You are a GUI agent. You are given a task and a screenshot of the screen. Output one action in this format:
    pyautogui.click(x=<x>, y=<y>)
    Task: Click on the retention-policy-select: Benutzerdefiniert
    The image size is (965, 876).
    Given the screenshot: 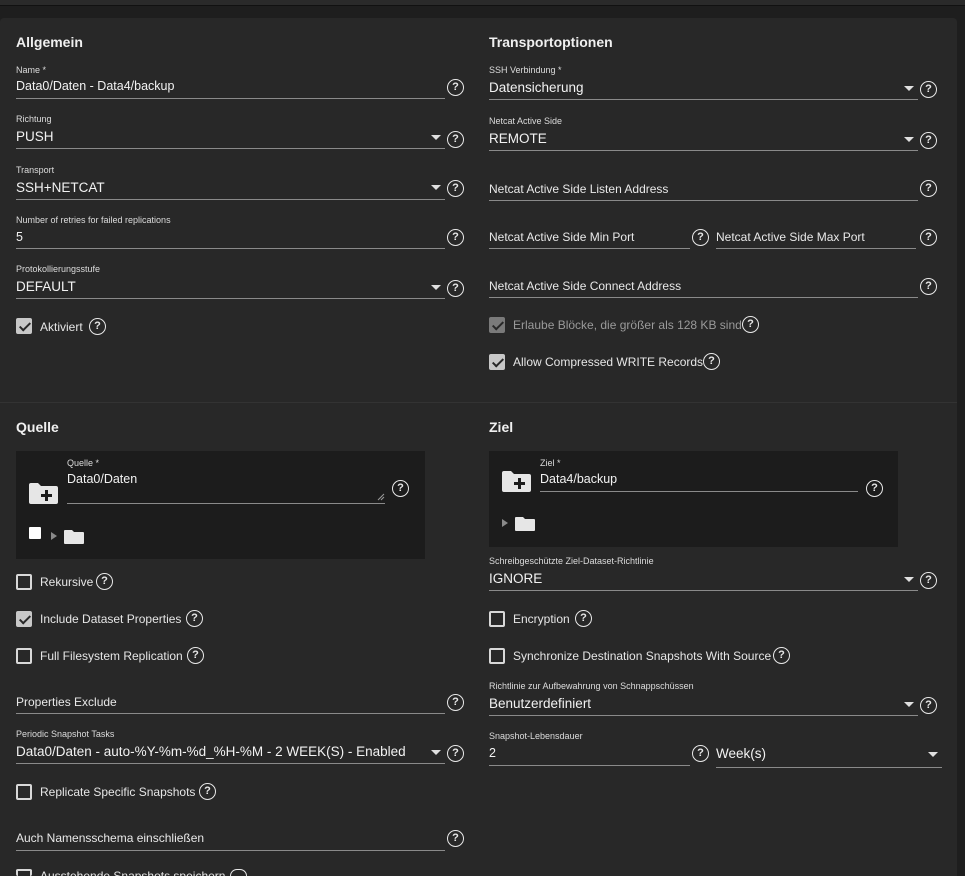 What is the action you would take?
    pyautogui.click(x=540, y=703)
    